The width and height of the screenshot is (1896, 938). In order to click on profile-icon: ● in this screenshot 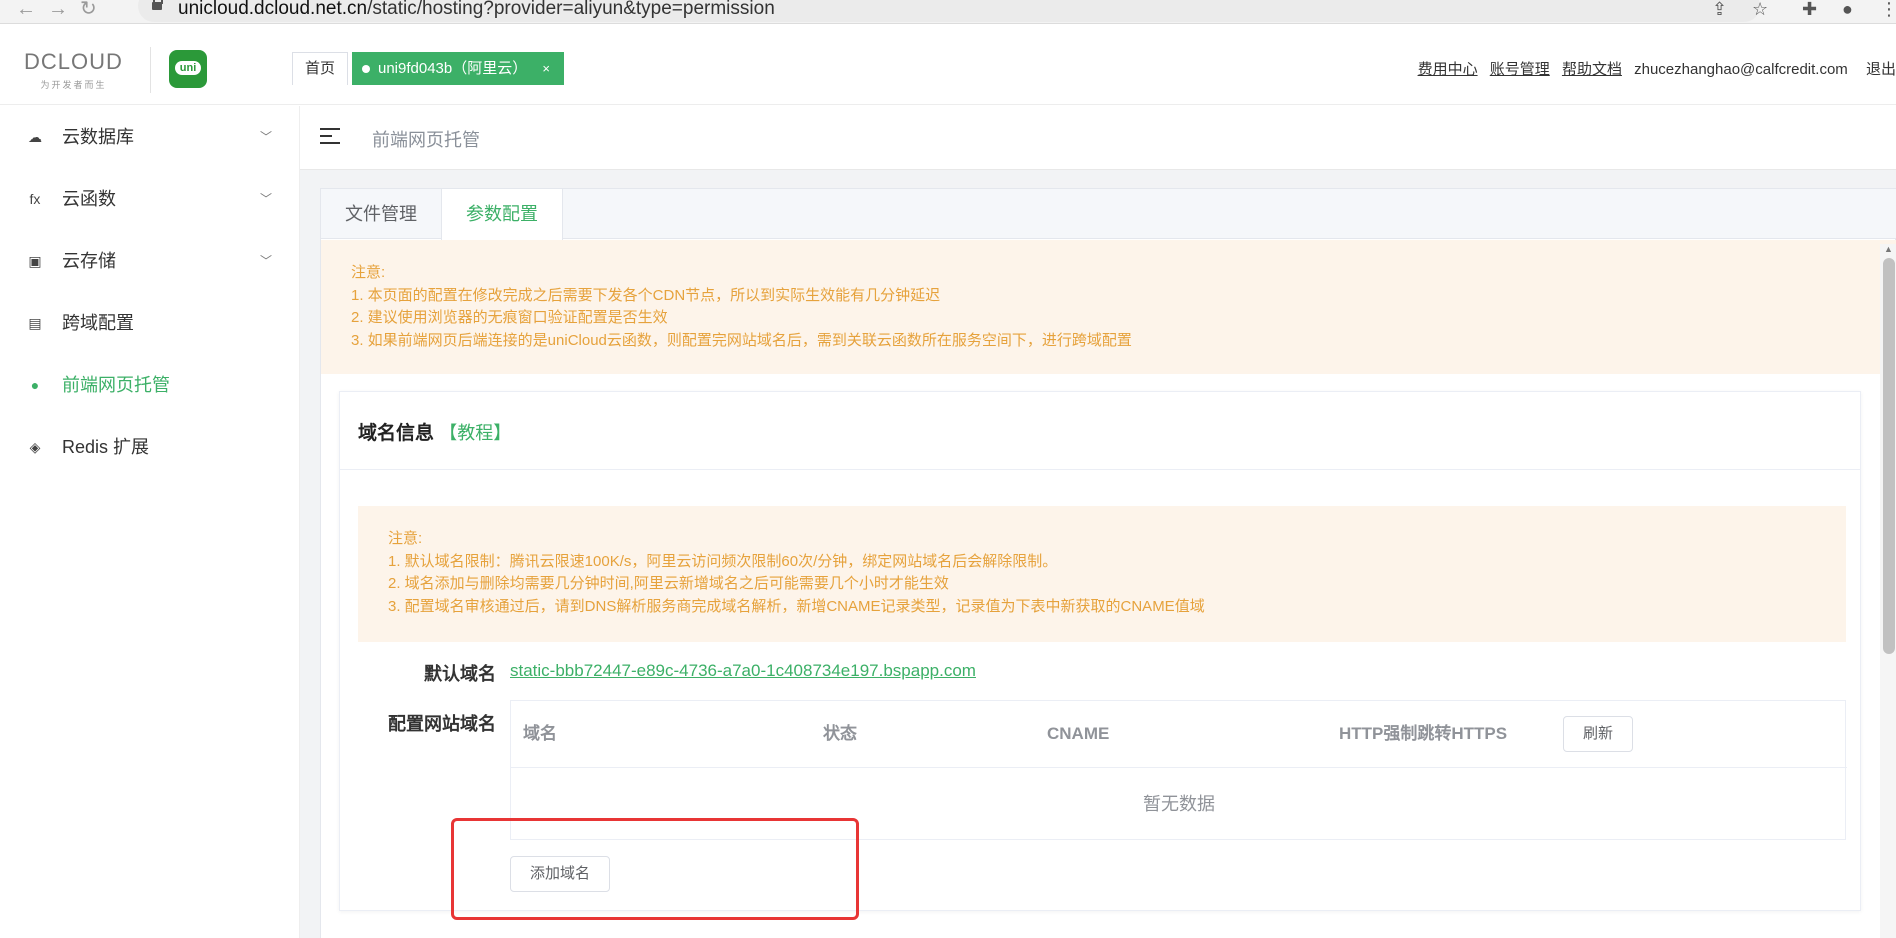, I will do `click(1847, 9)`.